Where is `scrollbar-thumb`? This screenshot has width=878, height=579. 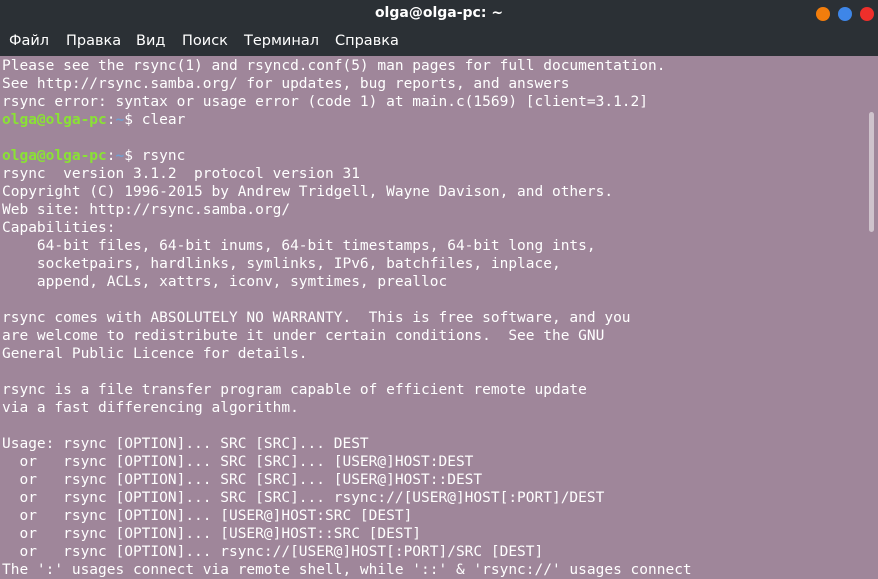
scrollbar-thumb is located at coordinates (871, 172).